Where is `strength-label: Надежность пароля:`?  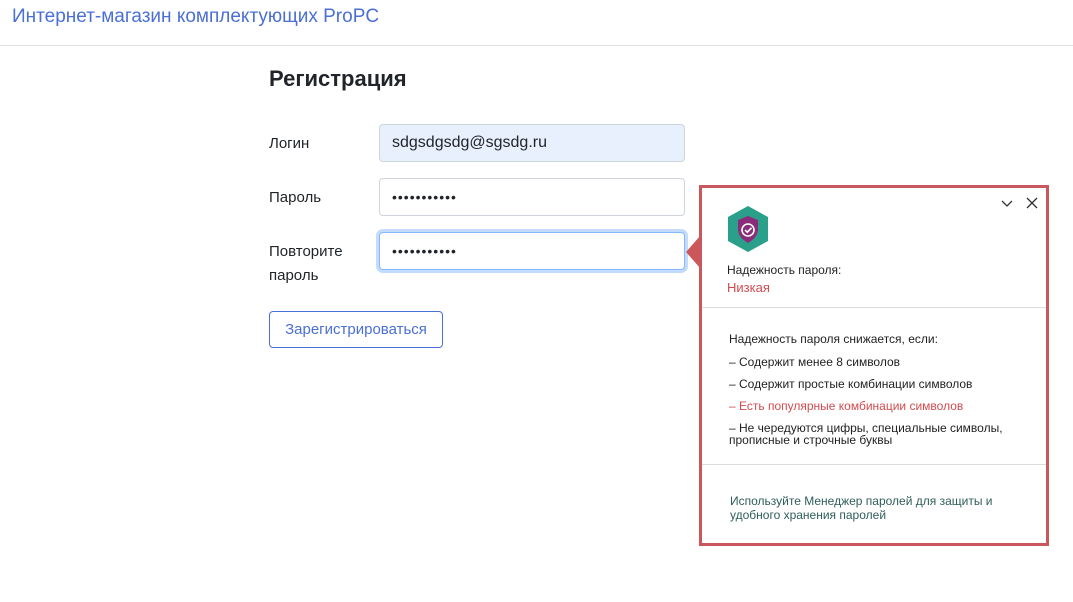
strength-label: Надежность пароля: is located at coordinates (784, 270).